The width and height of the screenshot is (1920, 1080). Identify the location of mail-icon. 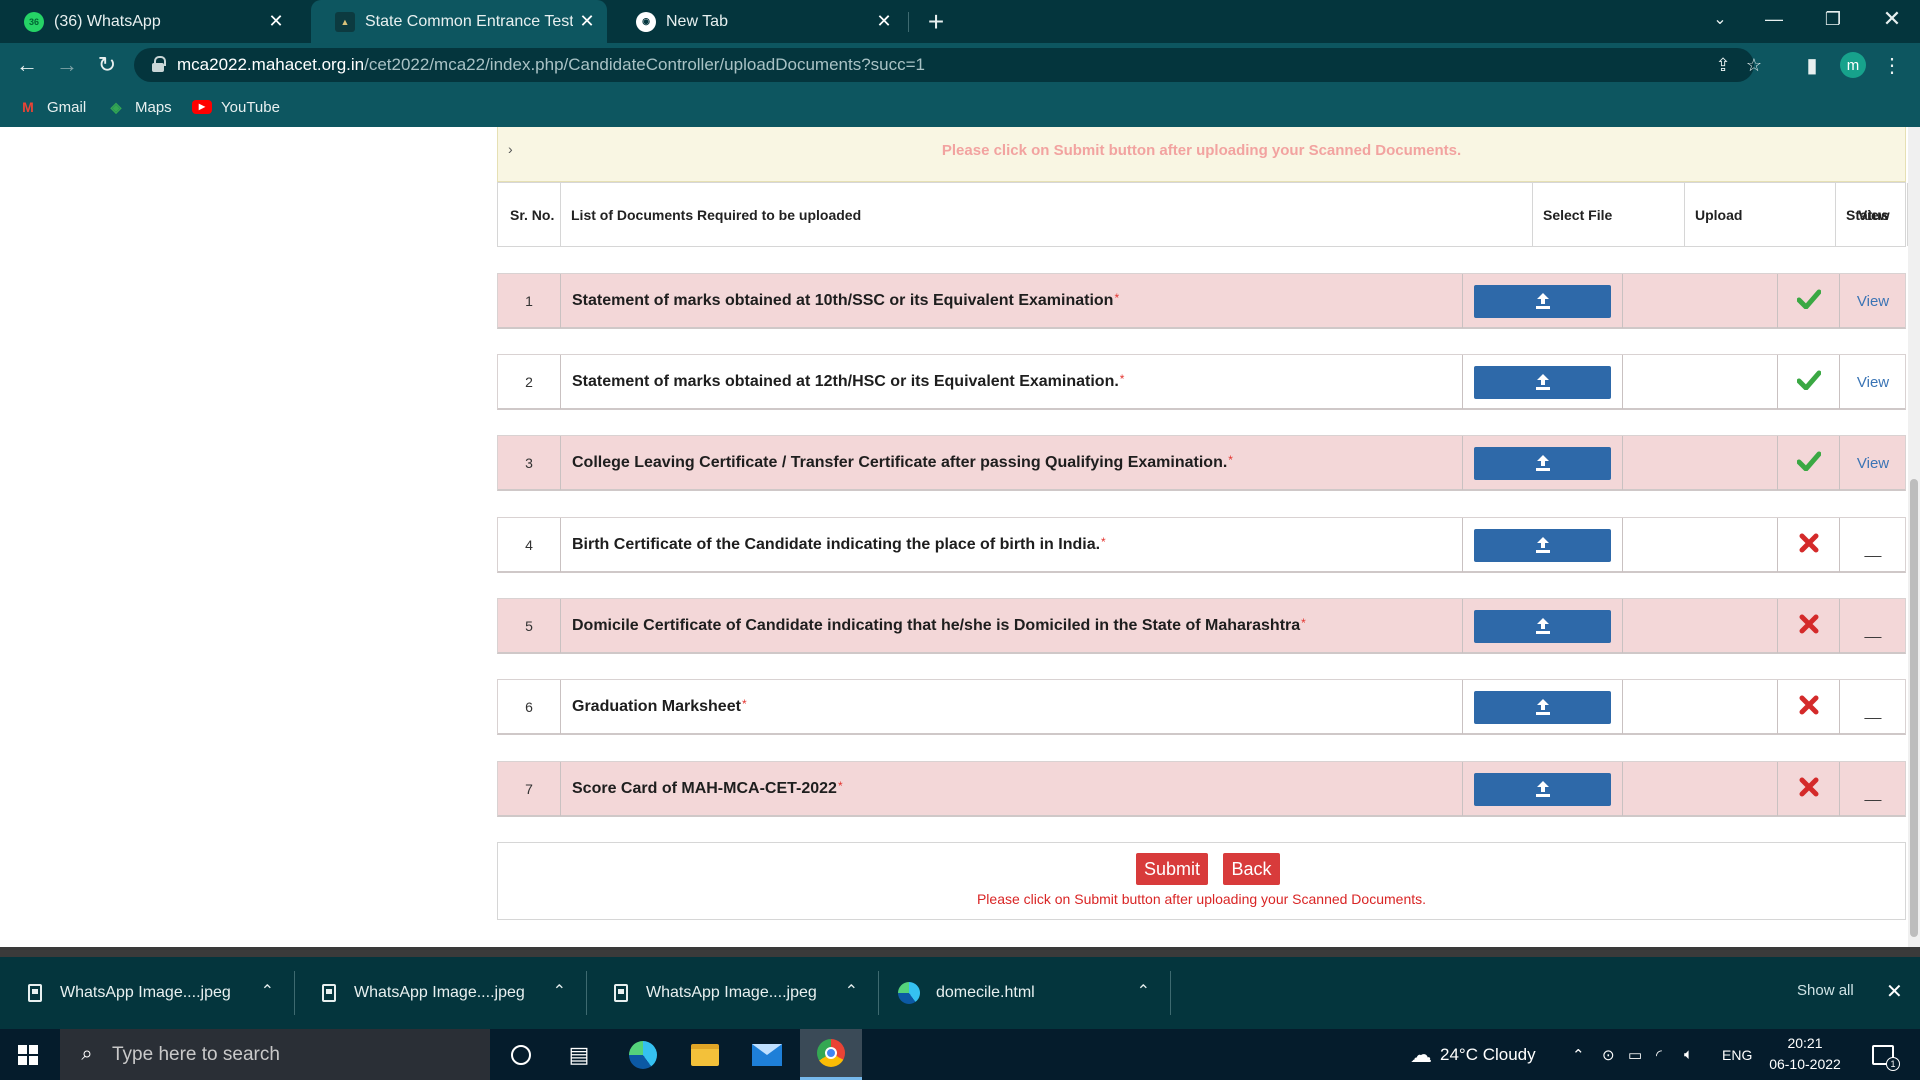
(767, 1054).